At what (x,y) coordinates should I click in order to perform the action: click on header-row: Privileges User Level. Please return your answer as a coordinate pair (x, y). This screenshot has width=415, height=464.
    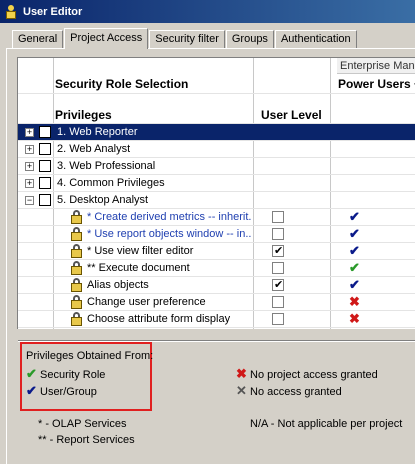
    Looking at the image, I should click on (216, 115).